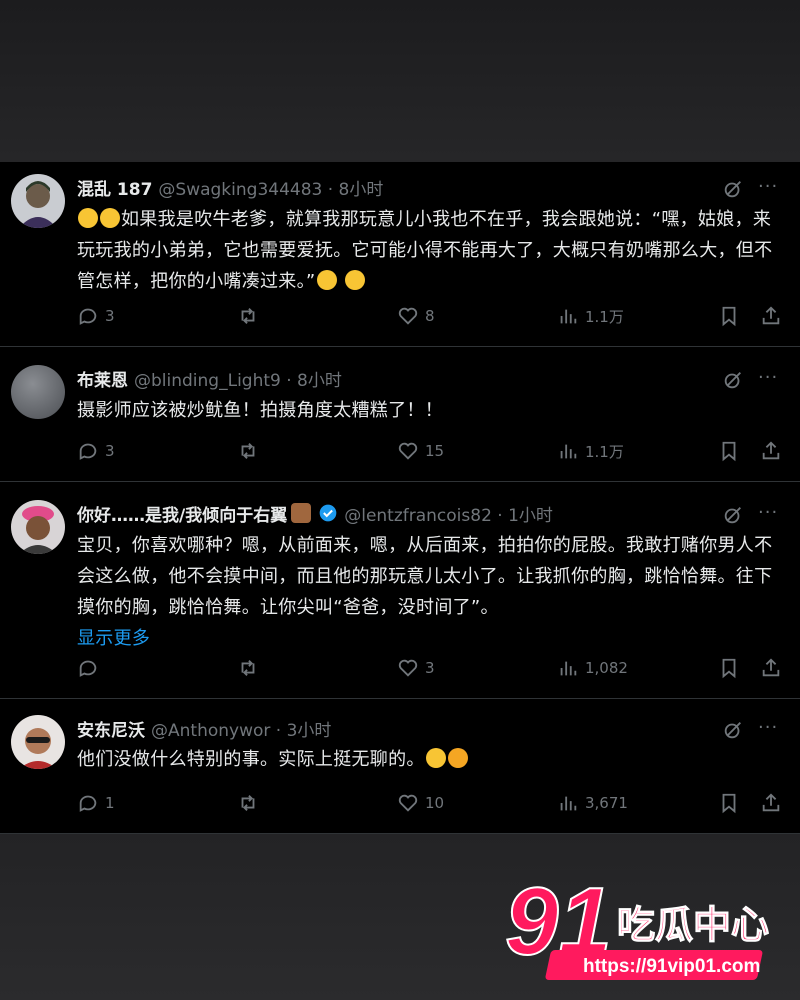 The width and height of the screenshot is (800, 1000). Describe the element at coordinates (435, 451) in the screenshot. I see `like-count: 15` at that location.